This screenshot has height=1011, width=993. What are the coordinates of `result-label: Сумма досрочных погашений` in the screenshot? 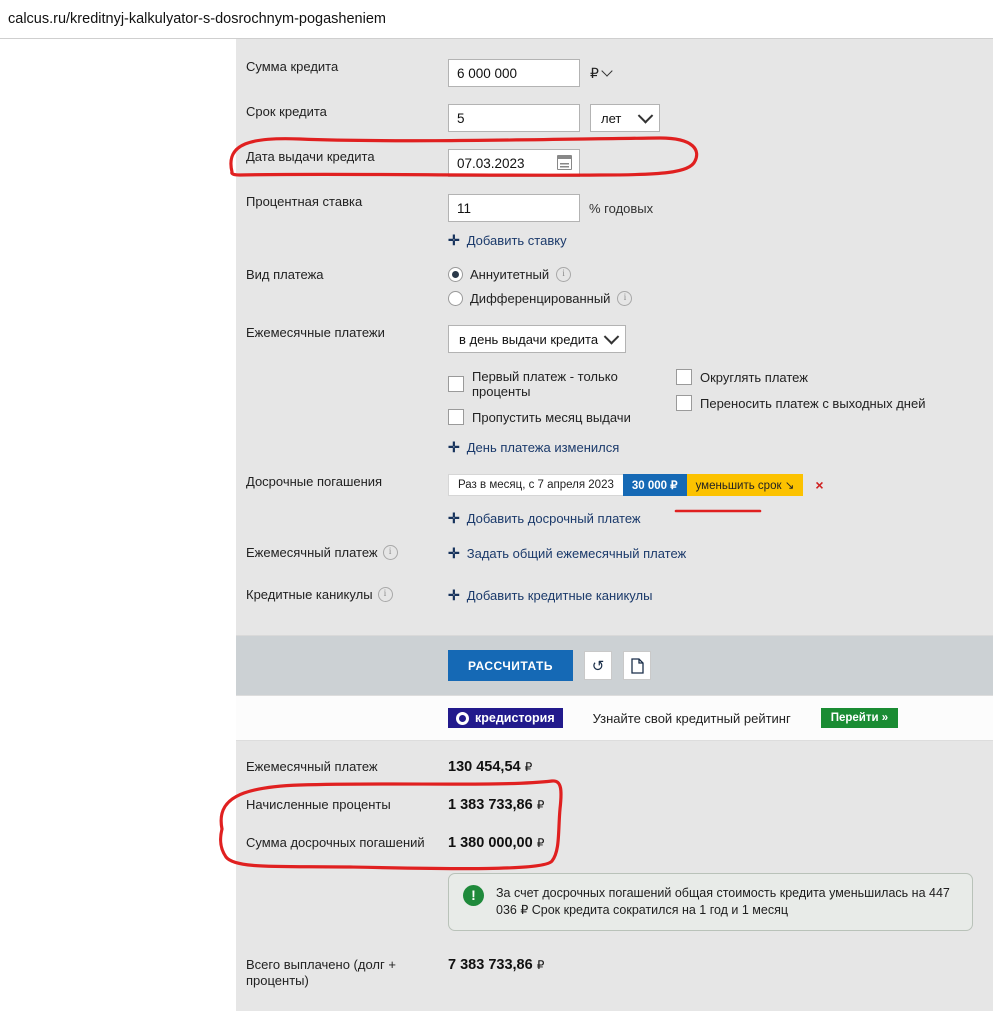 It's located at (335, 842).